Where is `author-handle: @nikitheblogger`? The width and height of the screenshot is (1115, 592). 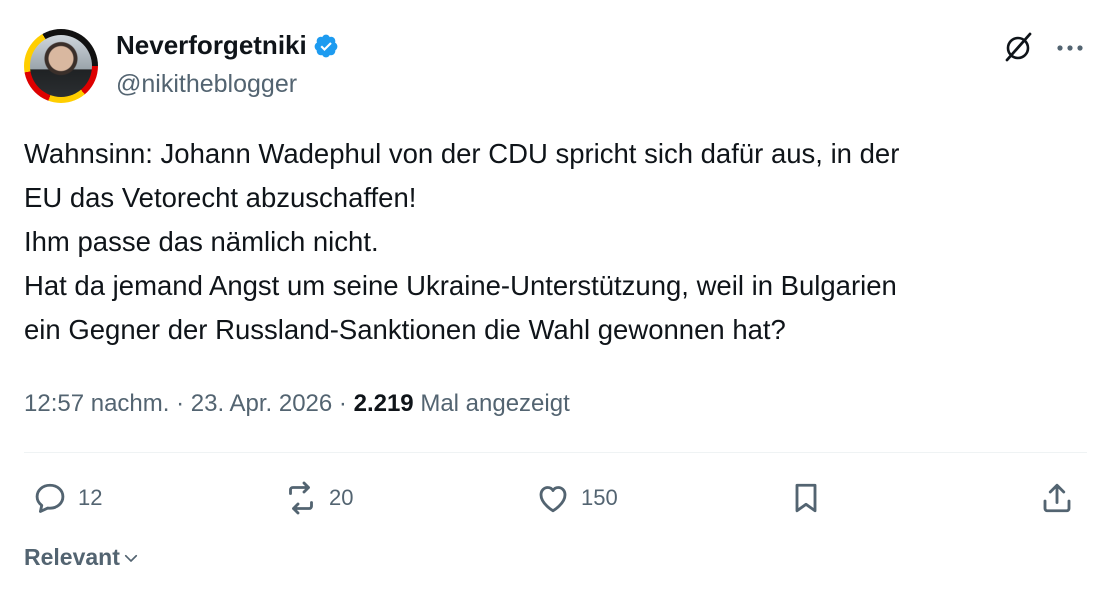
author-handle: @nikitheblogger is located at coordinates (206, 84).